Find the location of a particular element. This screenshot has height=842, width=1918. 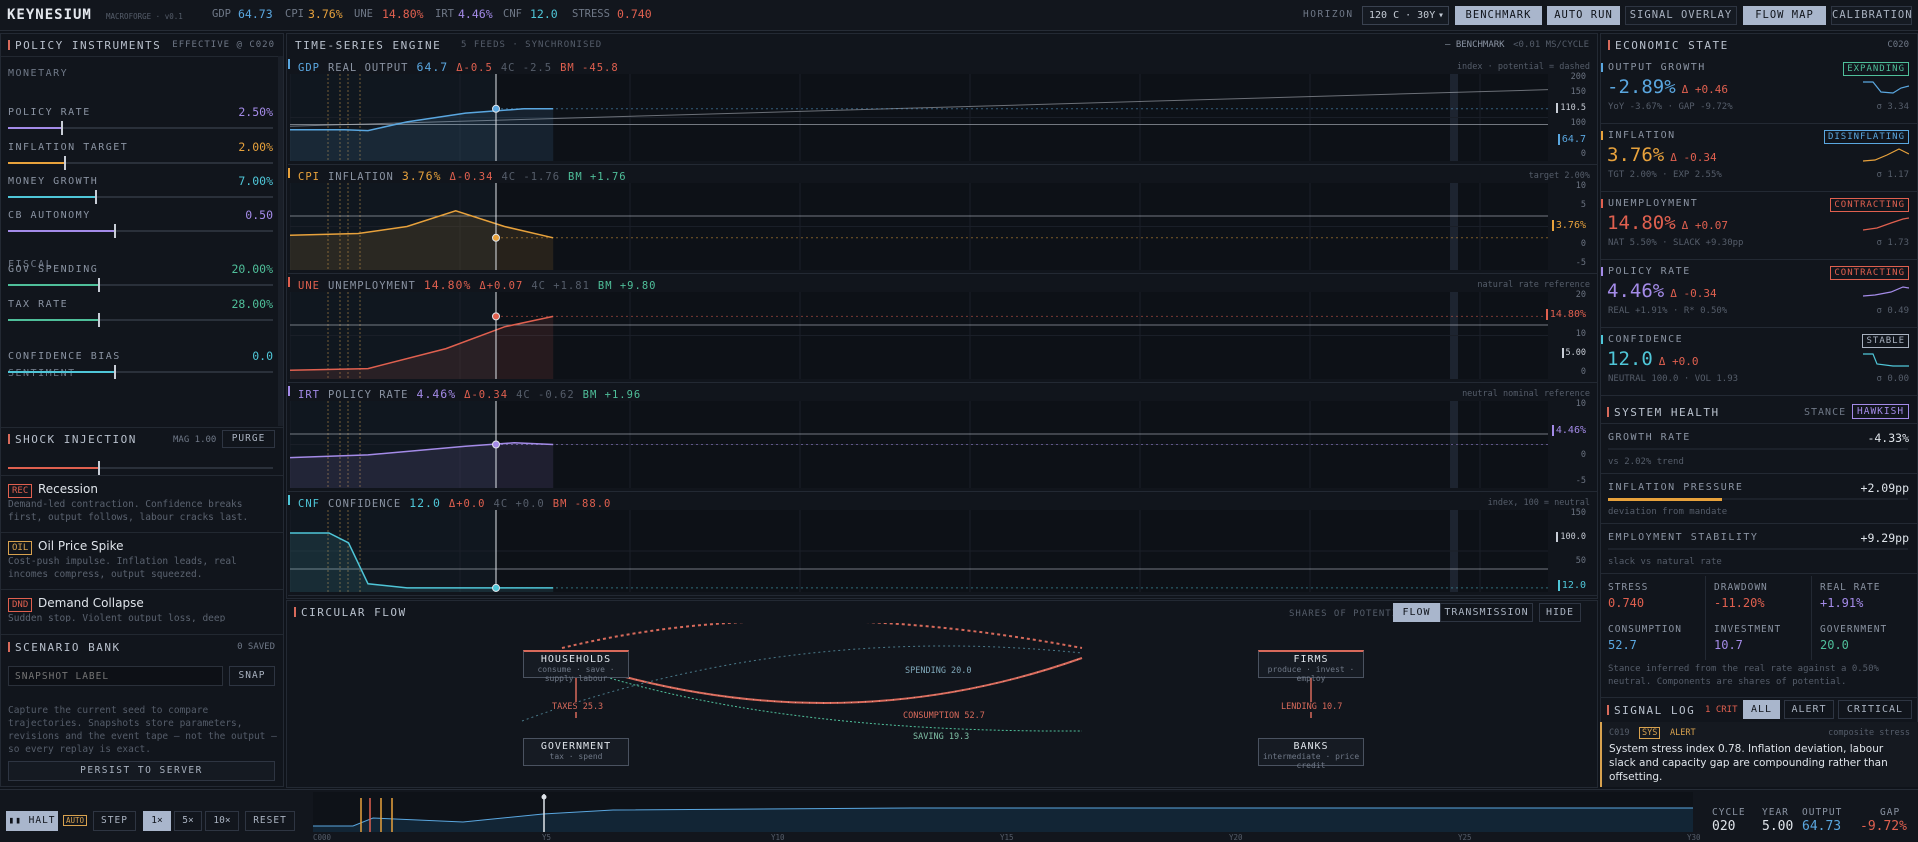

snap-button: SNAP is located at coordinates (252, 676).